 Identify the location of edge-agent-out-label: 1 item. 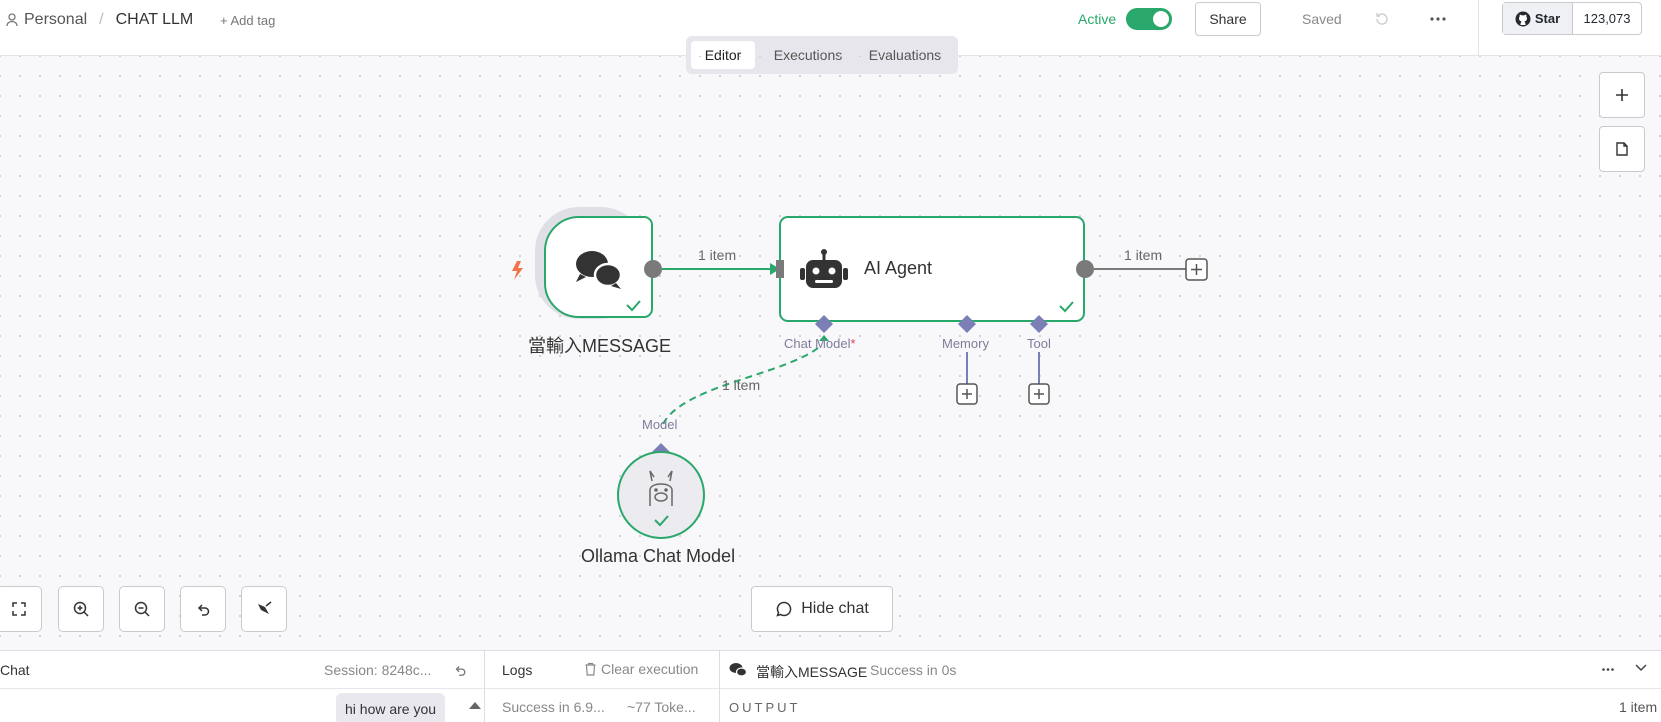
(1143, 255).